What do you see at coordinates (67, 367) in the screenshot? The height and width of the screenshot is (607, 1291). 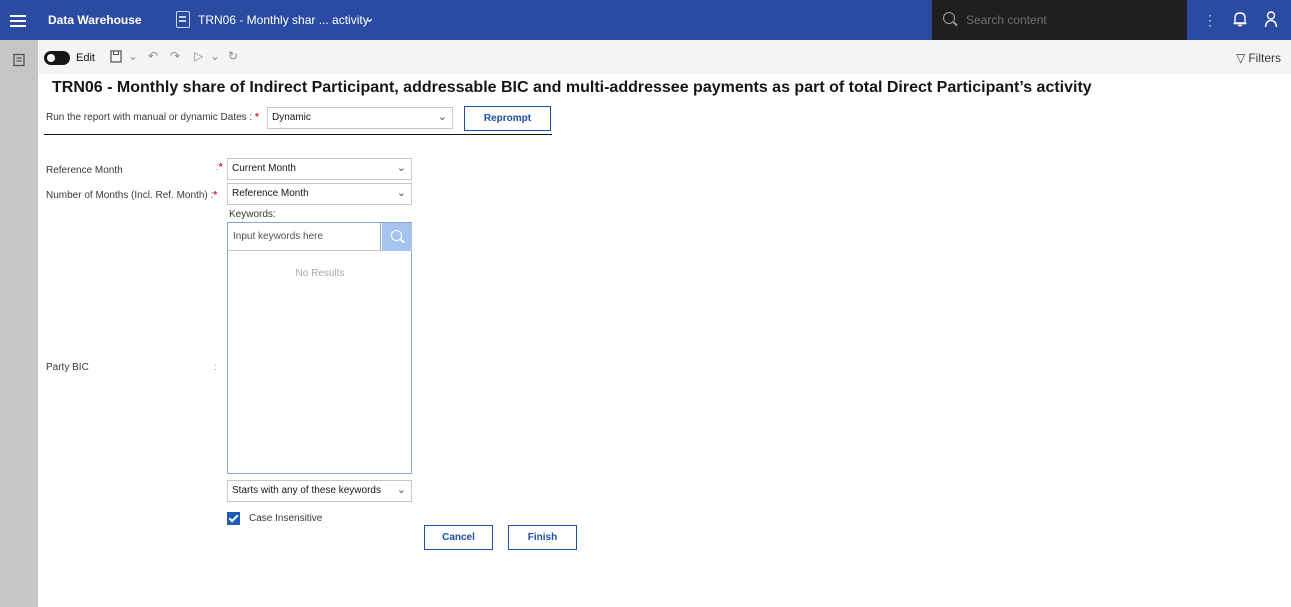 I see `party-bic-label: Party BIC` at bounding box center [67, 367].